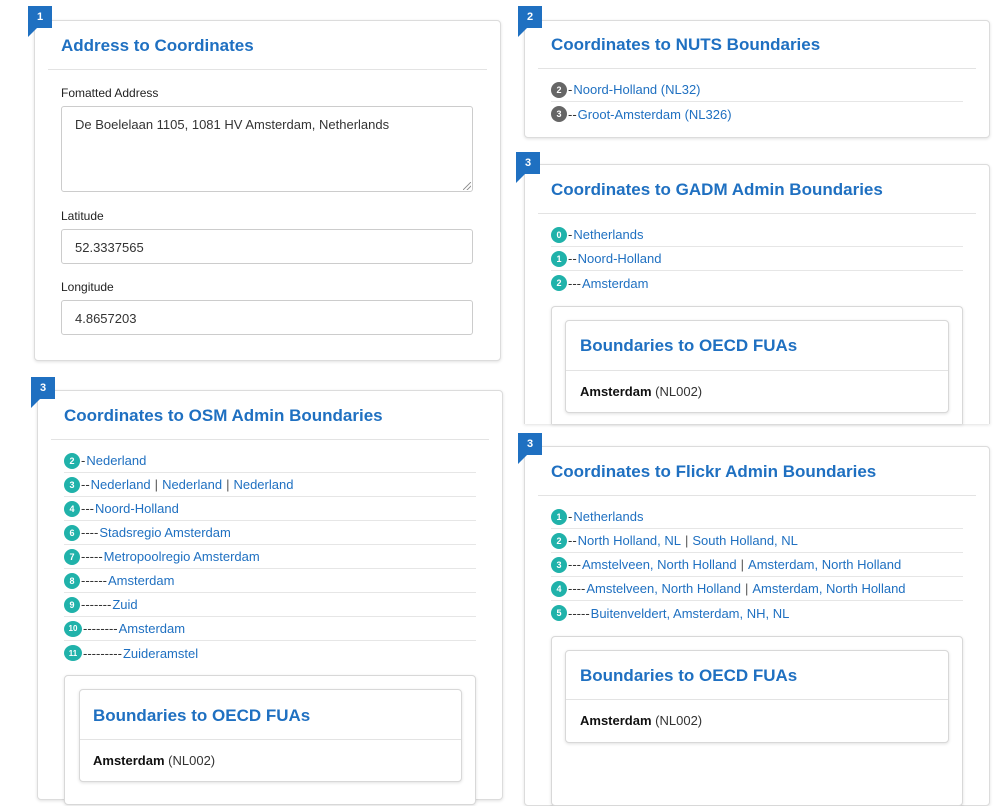  I want to click on boundary-link: Metropoolregio Amsterdam, so click(182, 556).